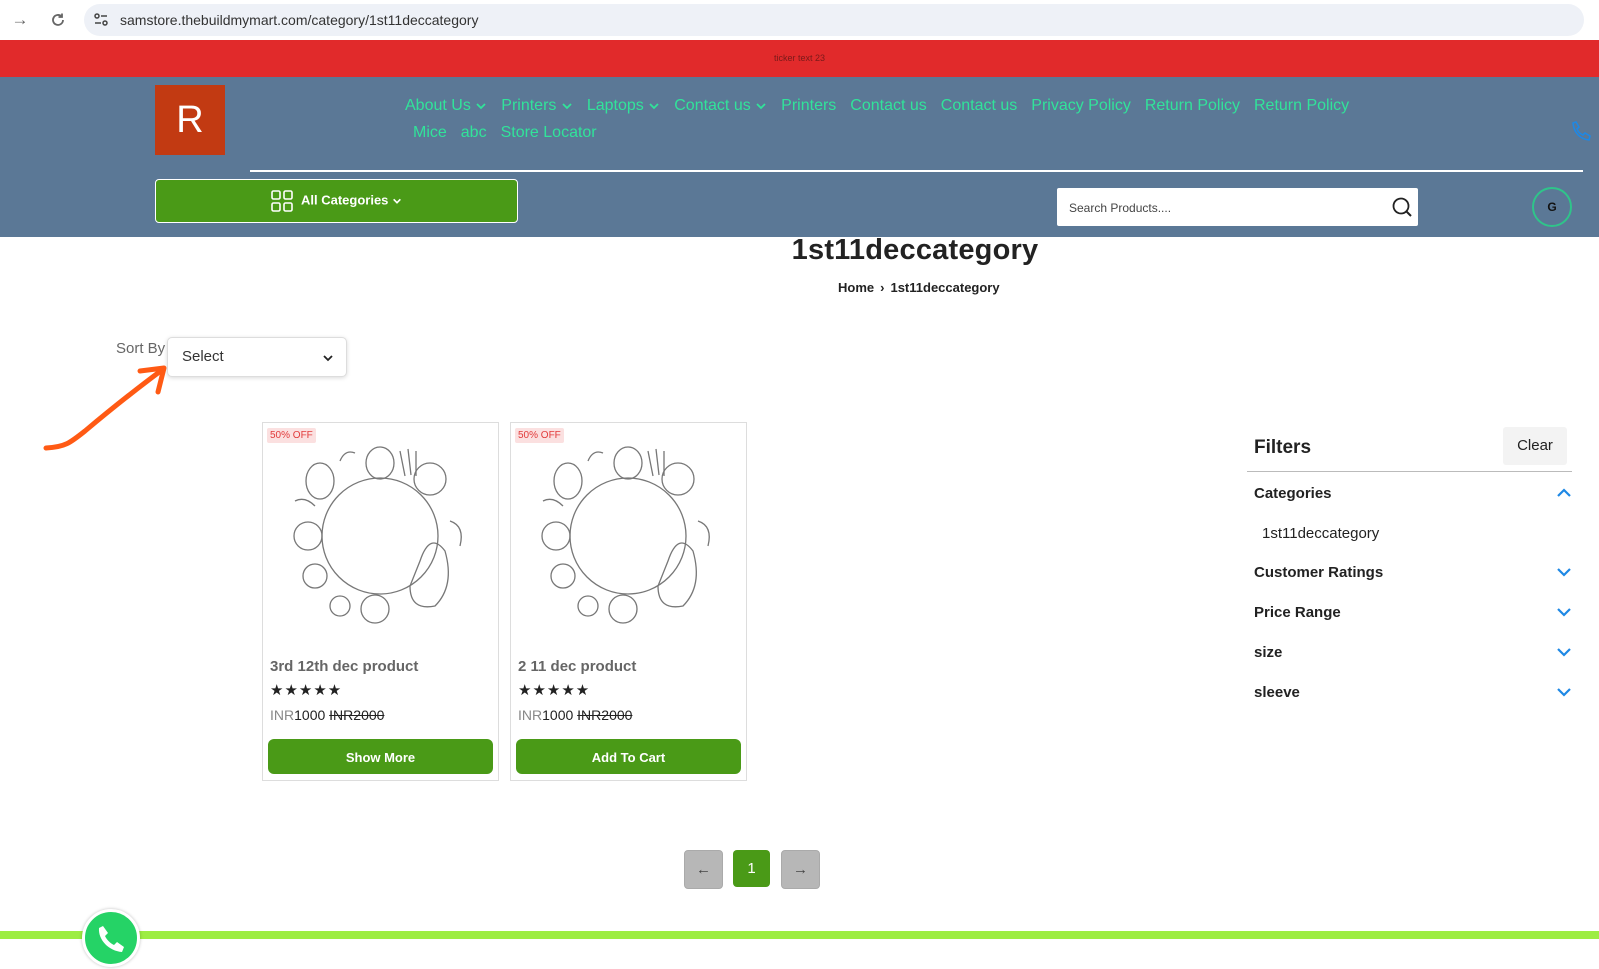  What do you see at coordinates (345, 200) in the screenshot?
I see `all-categories-label: All Categories` at bounding box center [345, 200].